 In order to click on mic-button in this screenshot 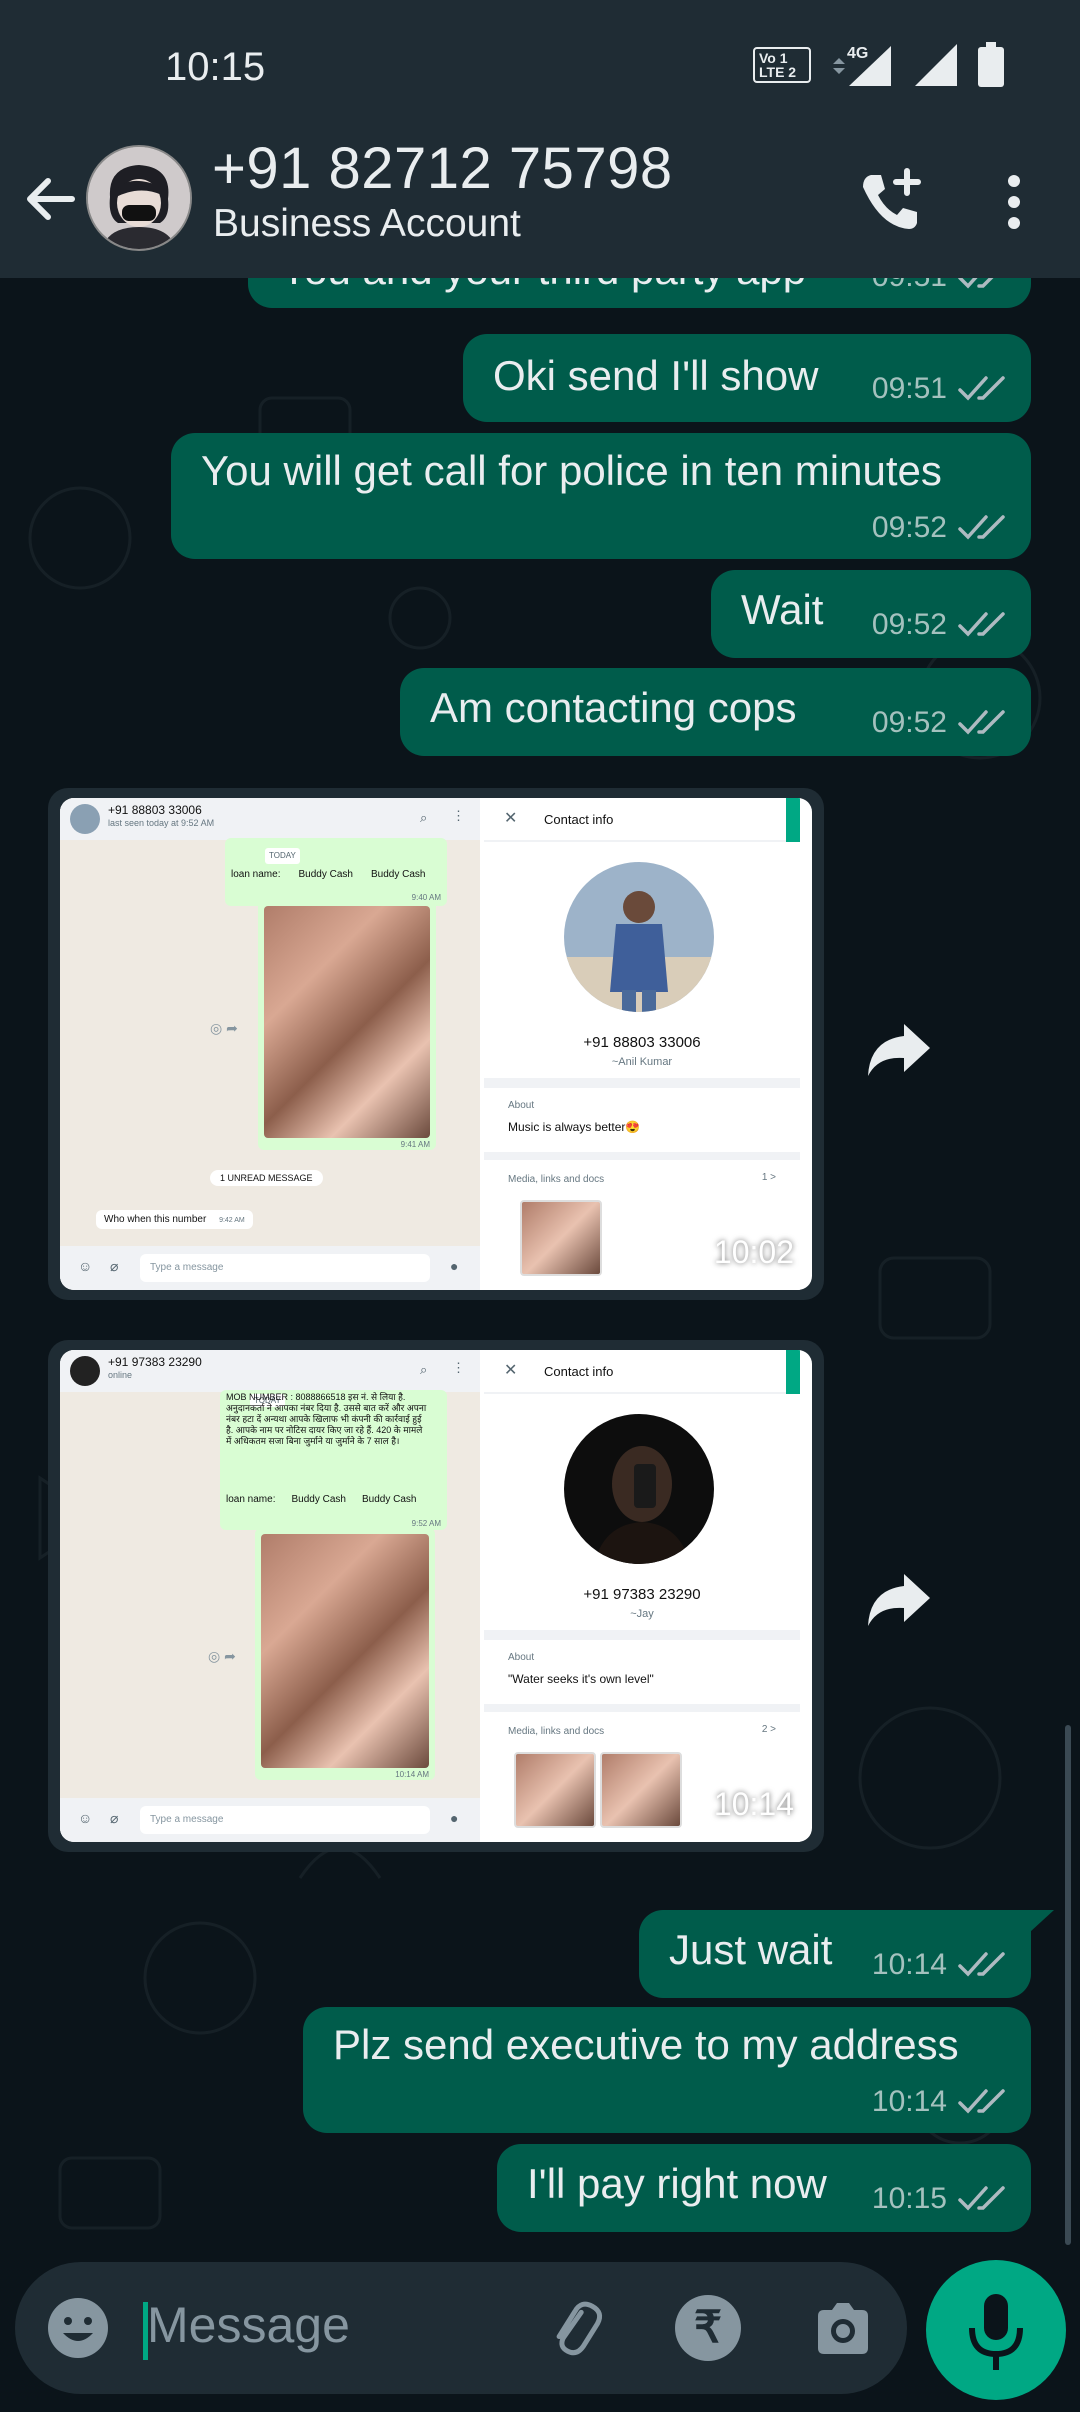, I will do `click(996, 2330)`.